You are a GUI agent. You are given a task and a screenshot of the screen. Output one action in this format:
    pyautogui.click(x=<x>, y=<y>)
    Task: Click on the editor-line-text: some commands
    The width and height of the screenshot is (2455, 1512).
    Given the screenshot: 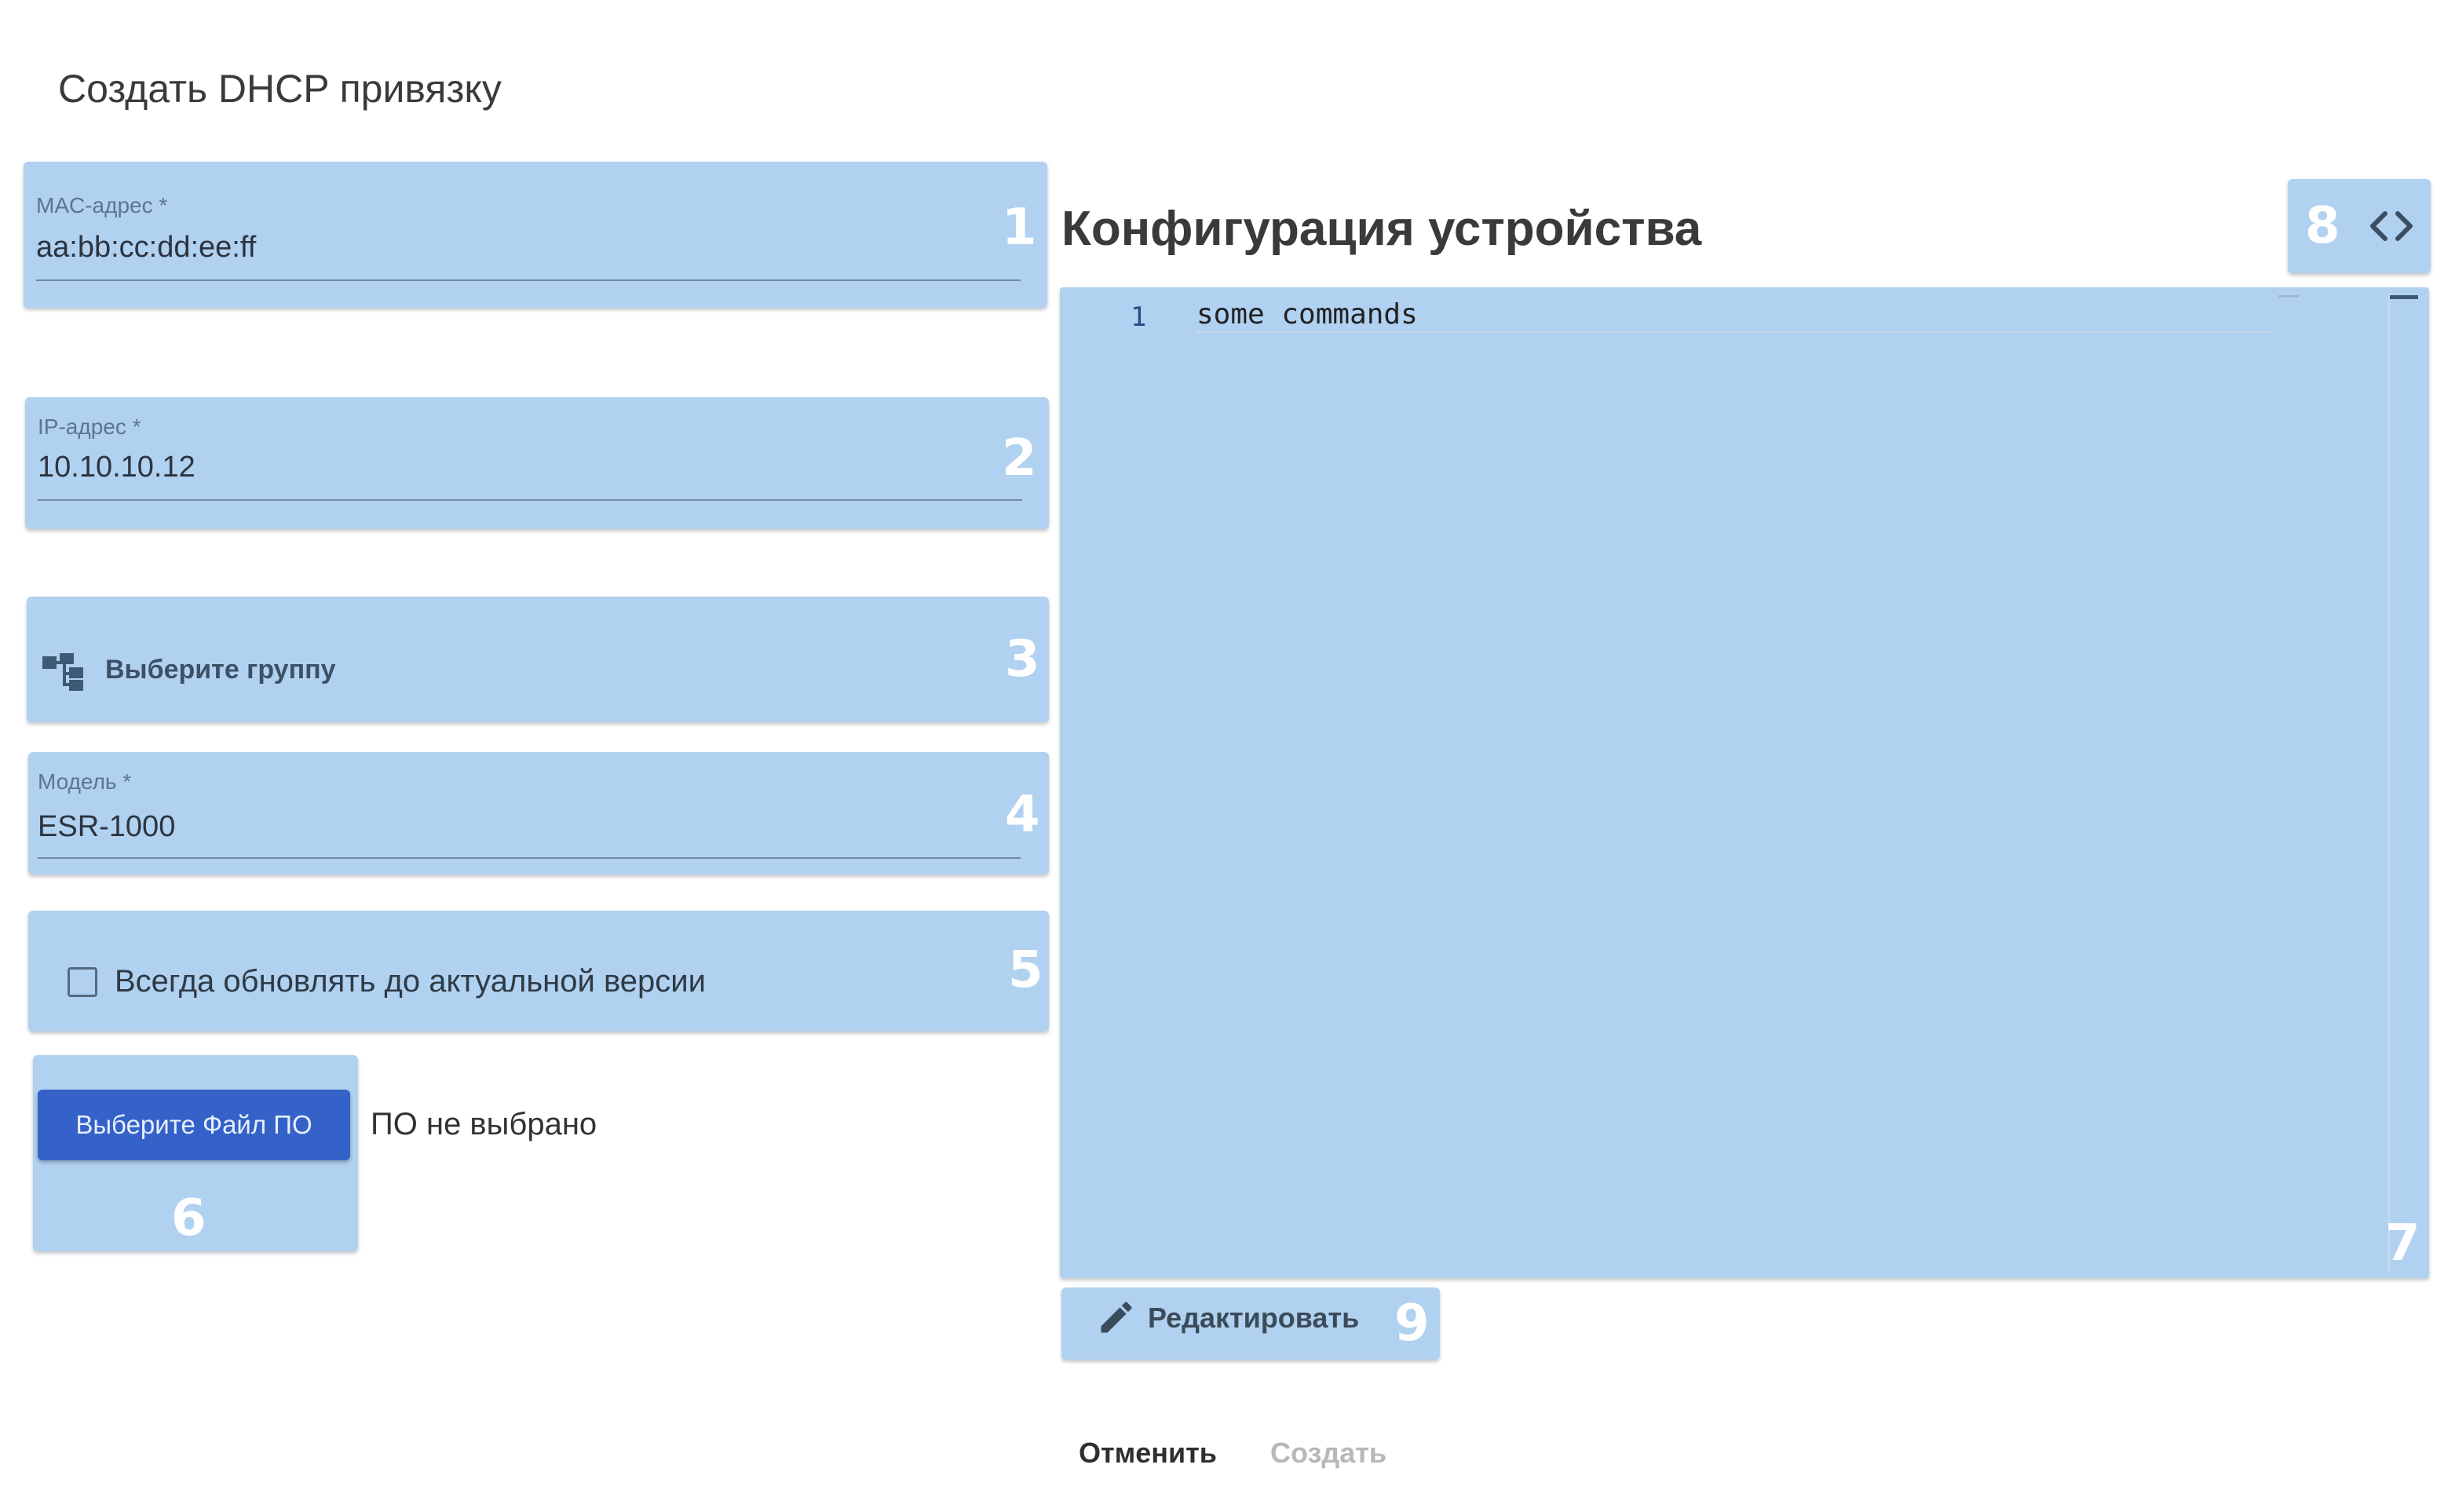 What is the action you would take?
    pyautogui.click(x=1307, y=314)
    